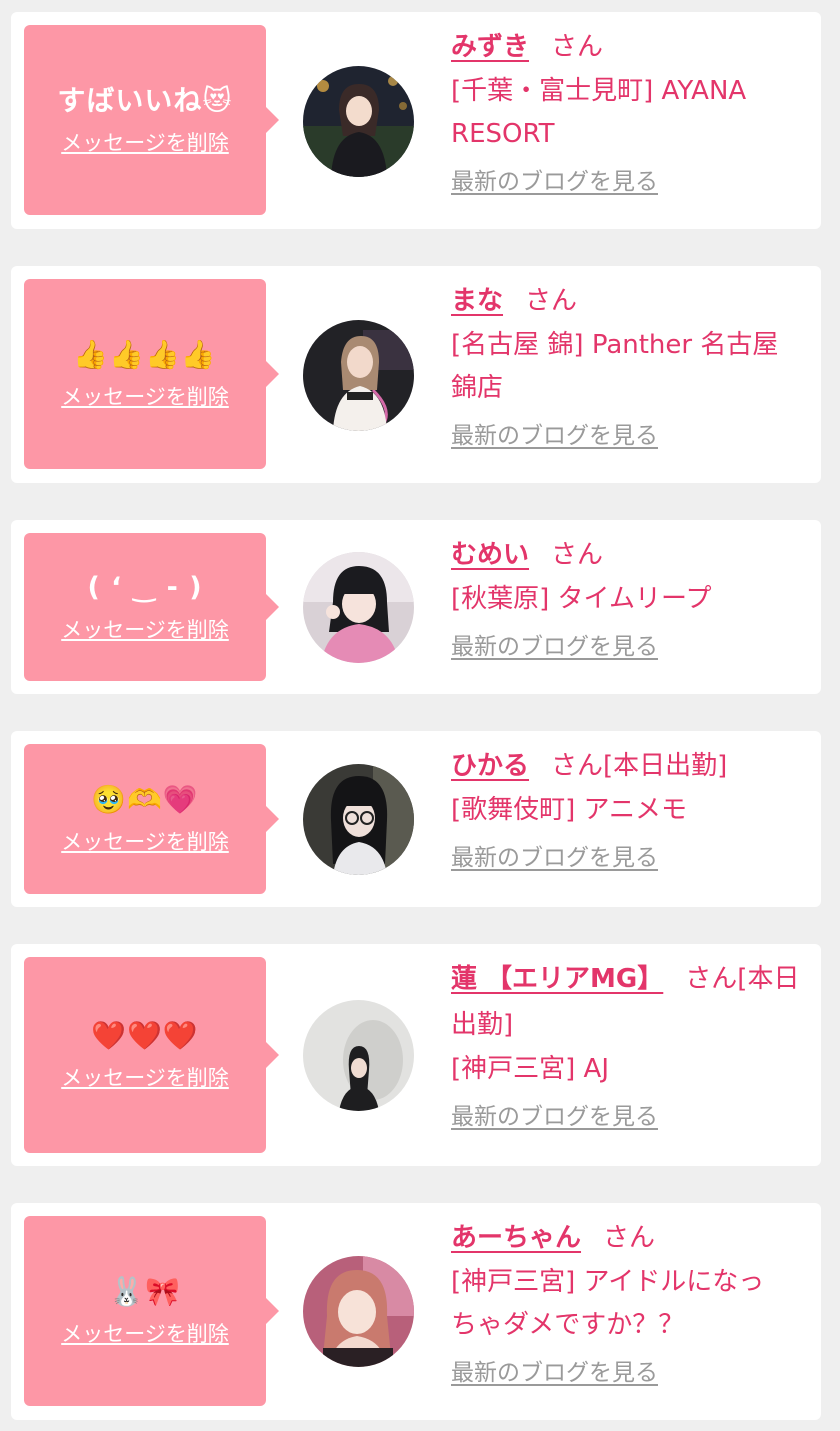 This screenshot has width=840, height=1431. Describe the element at coordinates (151, 1055) in the screenshot. I see `message-bubble: ❤️❤️❤️ メッセージを削除` at that location.